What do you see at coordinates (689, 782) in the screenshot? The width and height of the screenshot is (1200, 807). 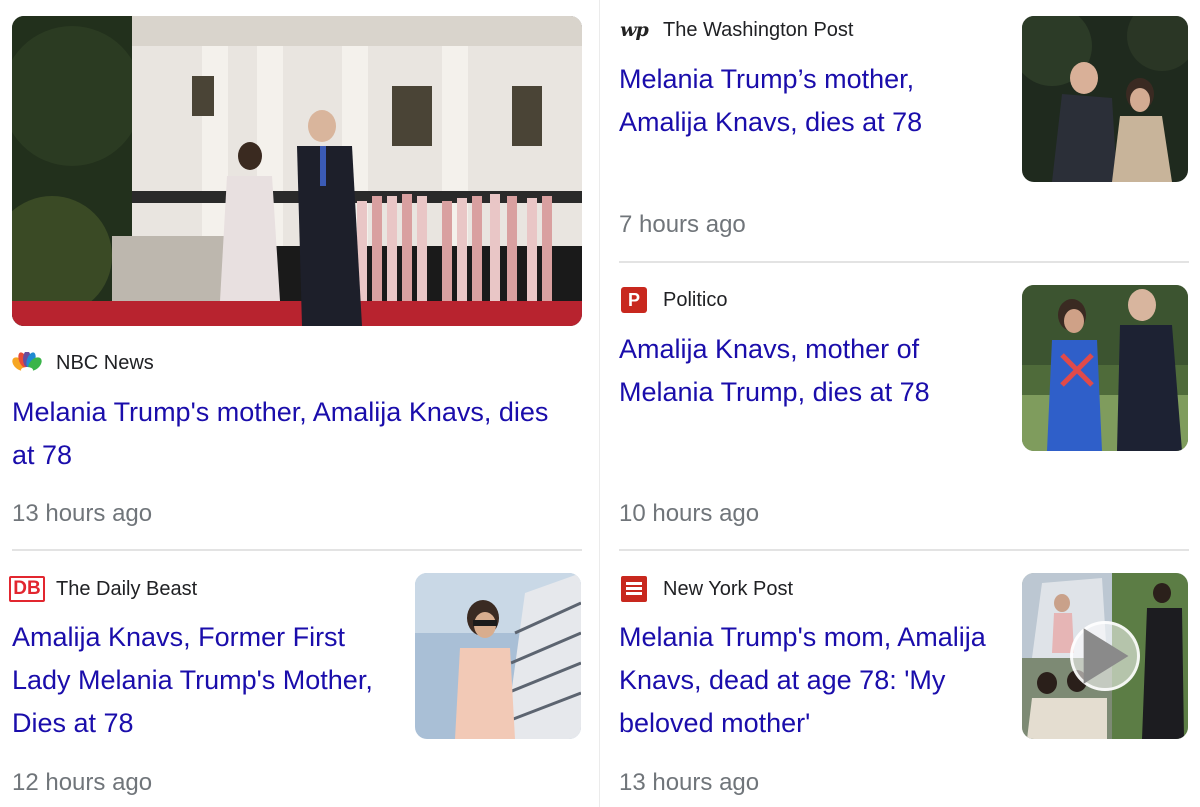 I see `timestamp-new-york-post: 13 hours ago` at bounding box center [689, 782].